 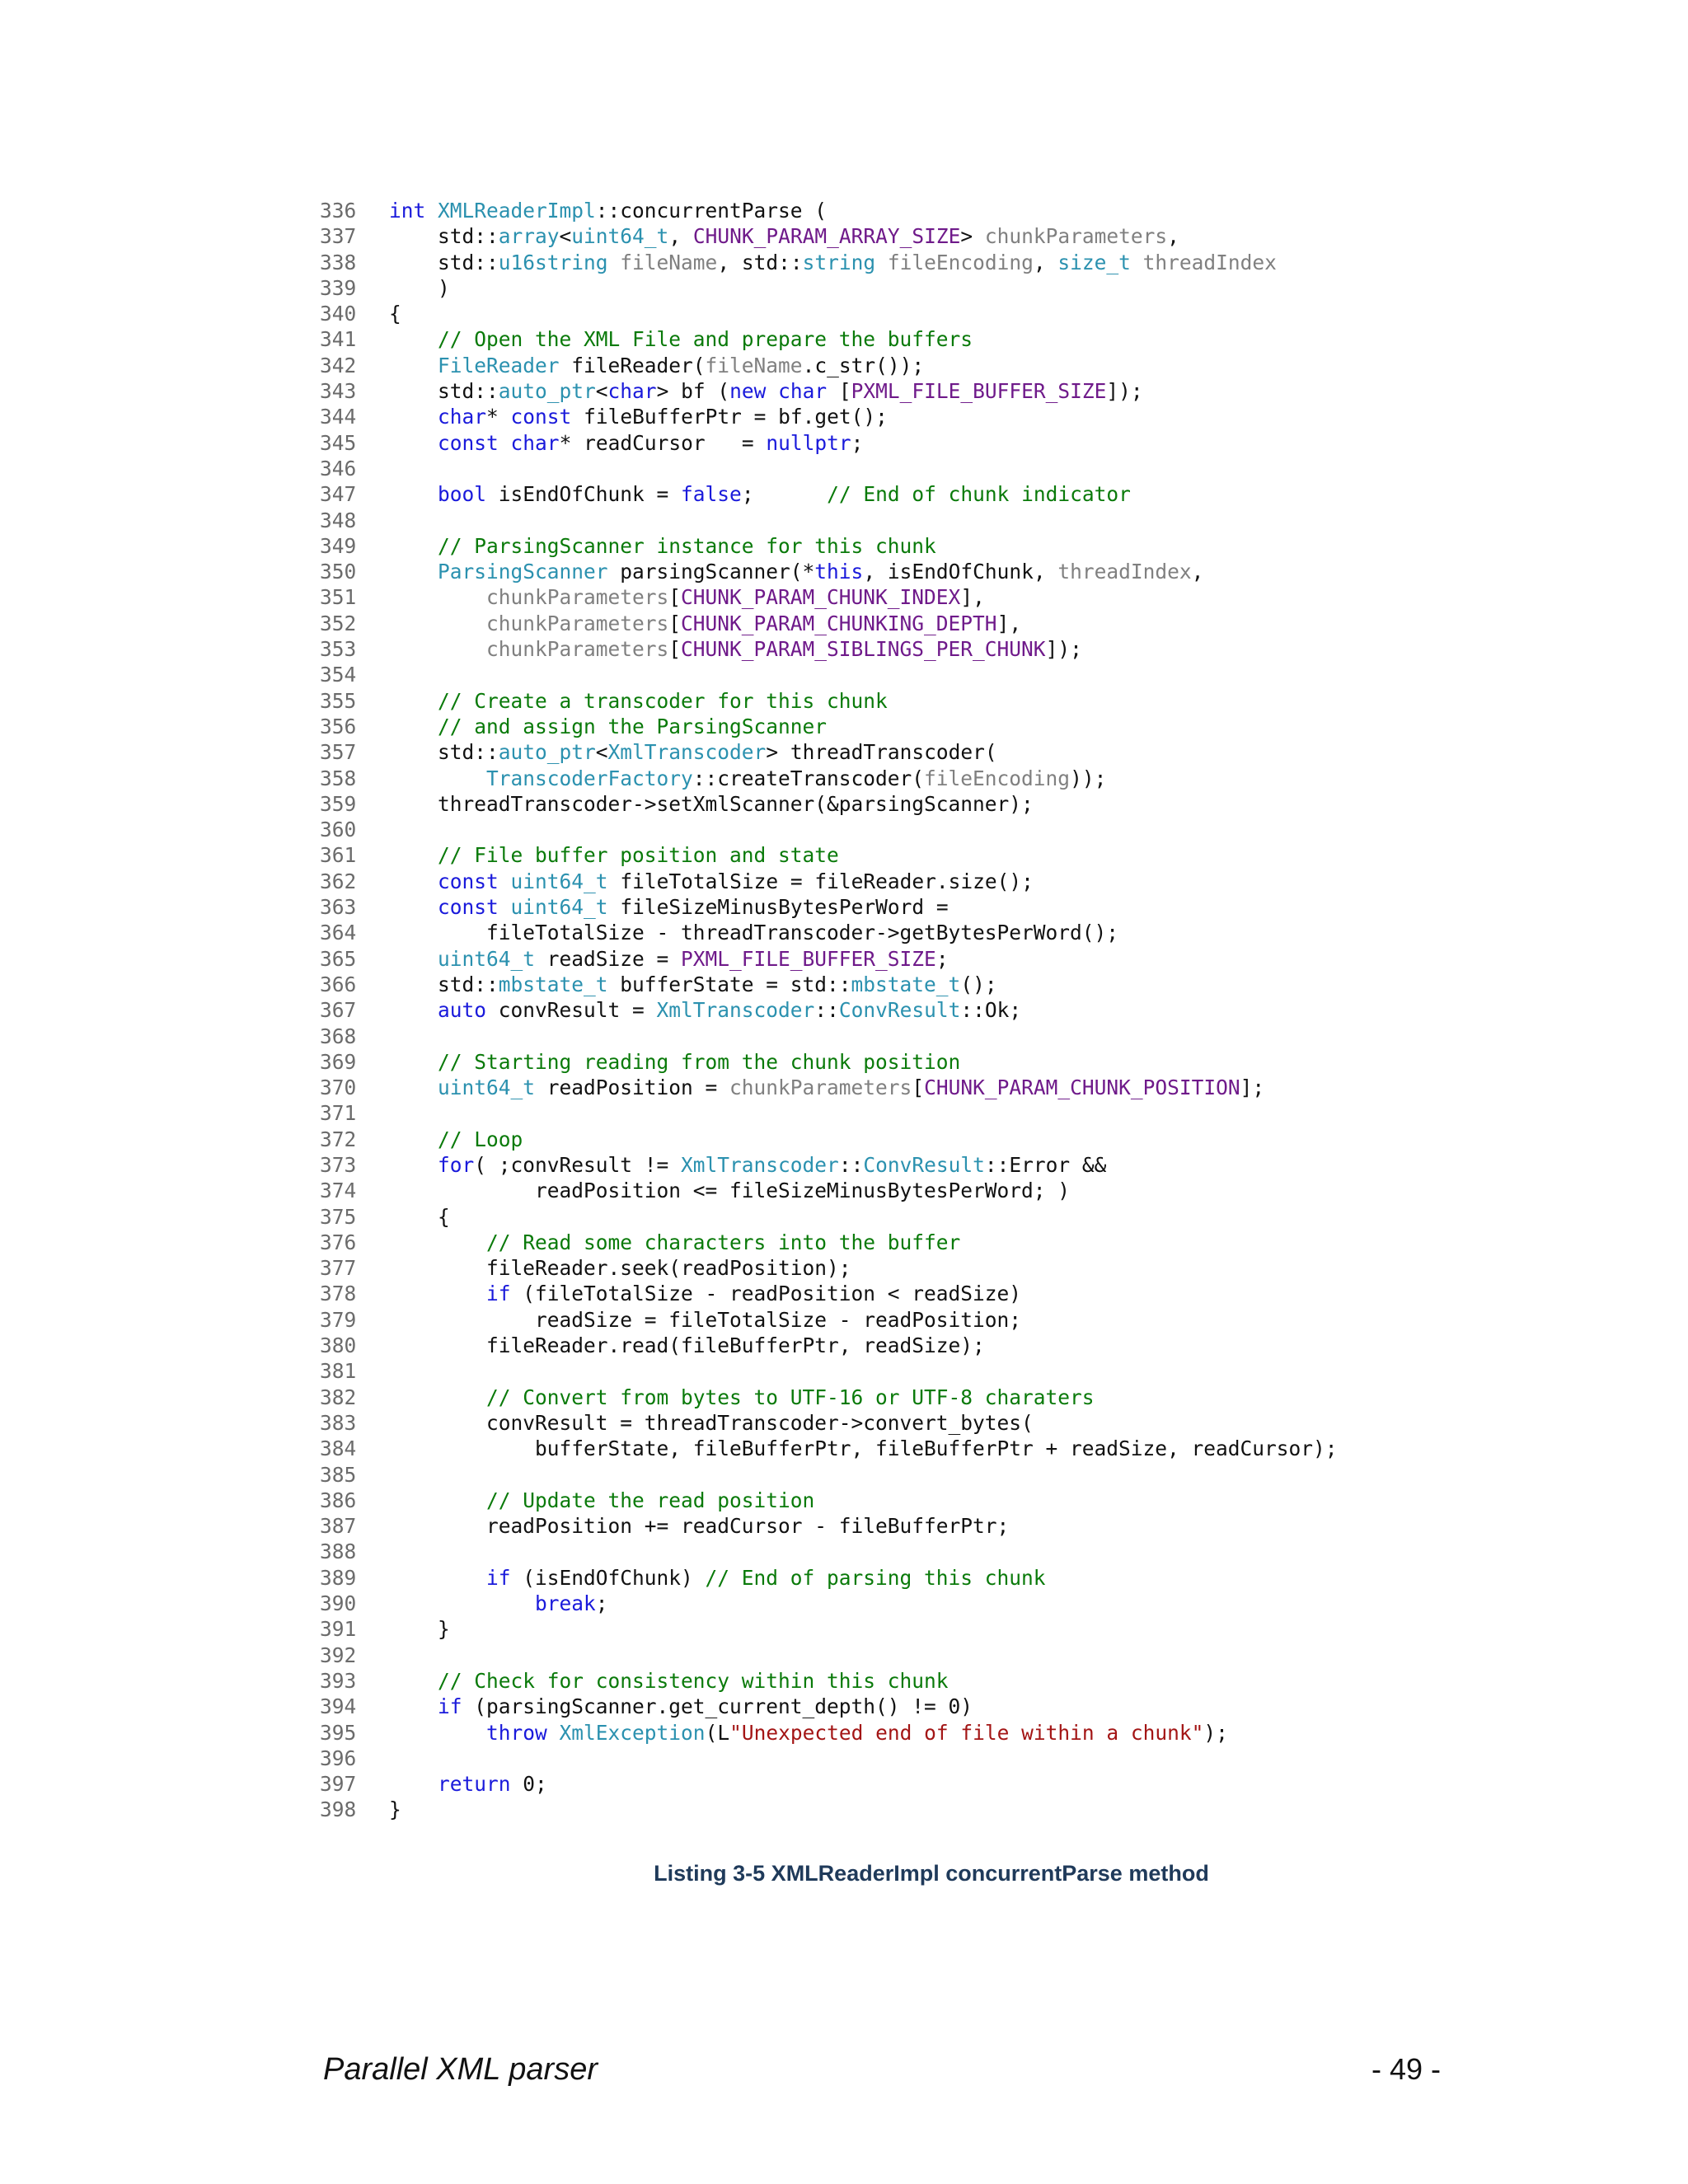 I want to click on code-token: XmlTranscoder, so click(x=760, y=1164).